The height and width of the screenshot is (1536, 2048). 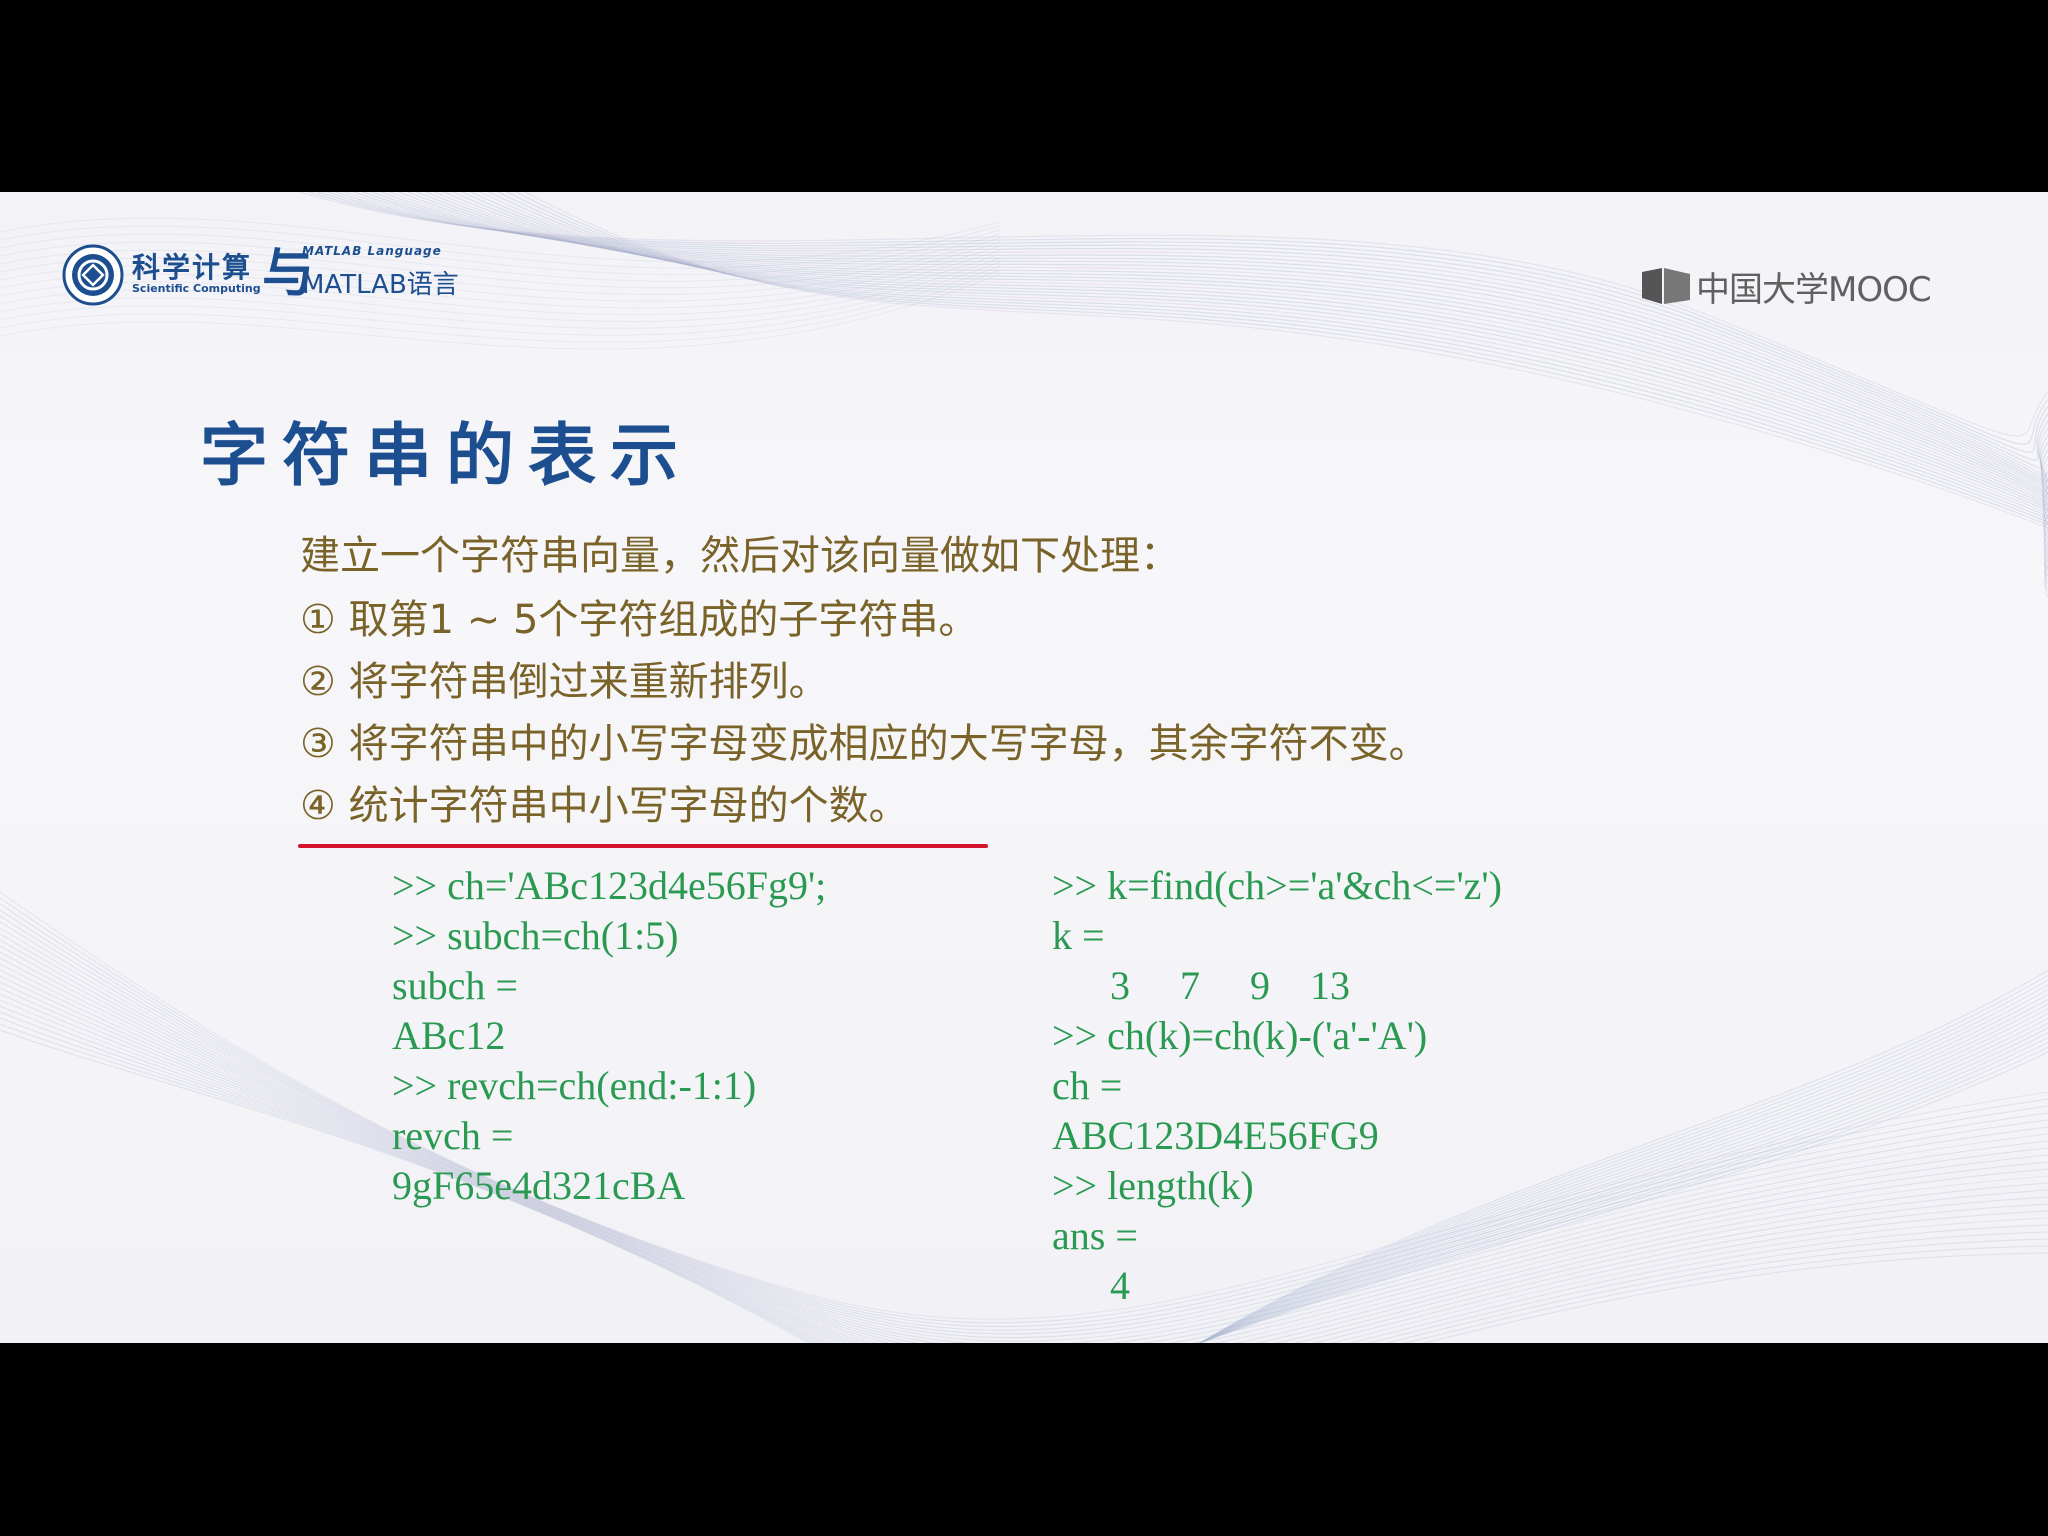 I want to click on course-logo-cn: 科学计算, so click(x=192, y=267).